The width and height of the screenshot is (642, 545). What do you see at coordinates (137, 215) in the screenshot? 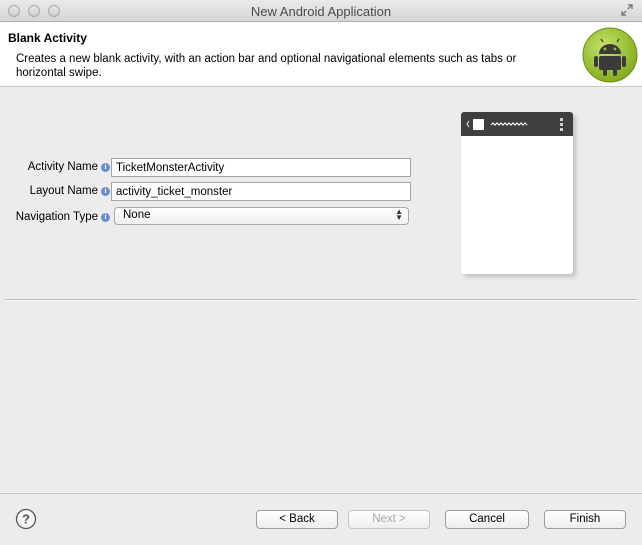
I see `navigation-type-value: None` at bounding box center [137, 215].